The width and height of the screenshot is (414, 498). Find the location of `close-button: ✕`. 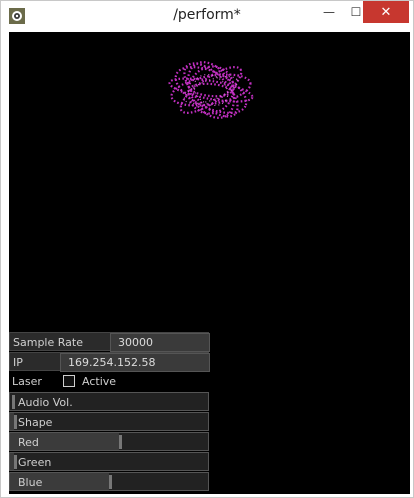

close-button: ✕ is located at coordinates (386, 12).